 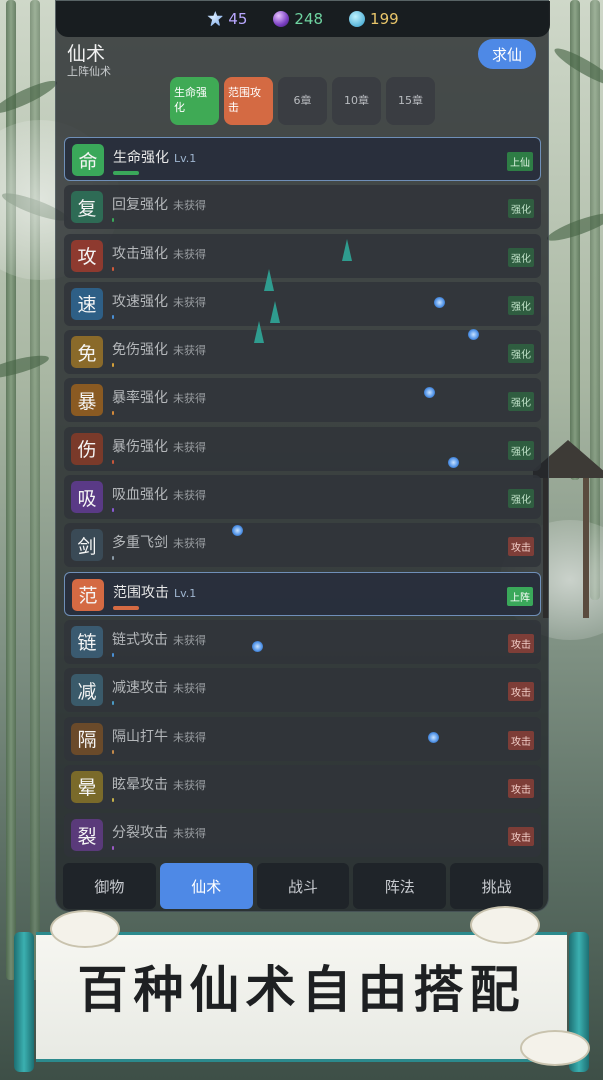 What do you see at coordinates (248, 101) in the screenshot?
I see `slot-area-attack: 范围攻击` at bounding box center [248, 101].